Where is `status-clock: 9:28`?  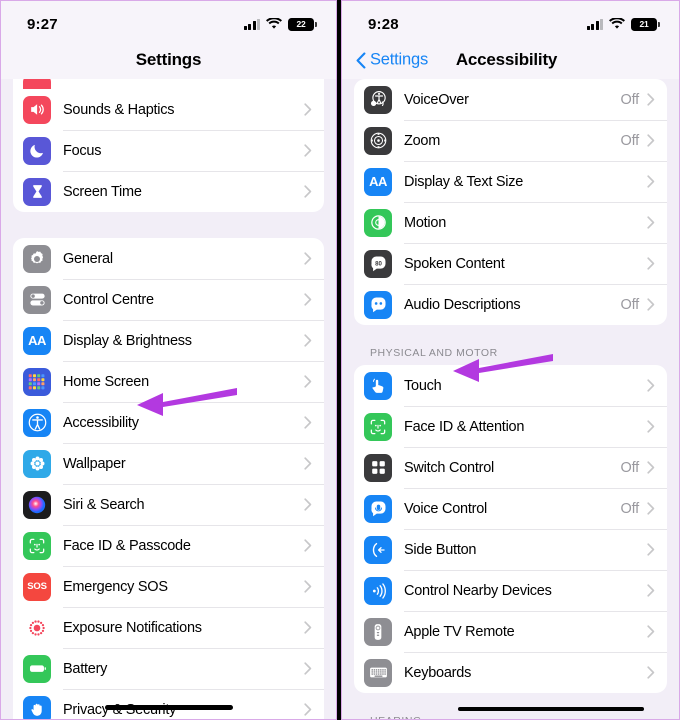
status-clock: 9:28 is located at coordinates (383, 24).